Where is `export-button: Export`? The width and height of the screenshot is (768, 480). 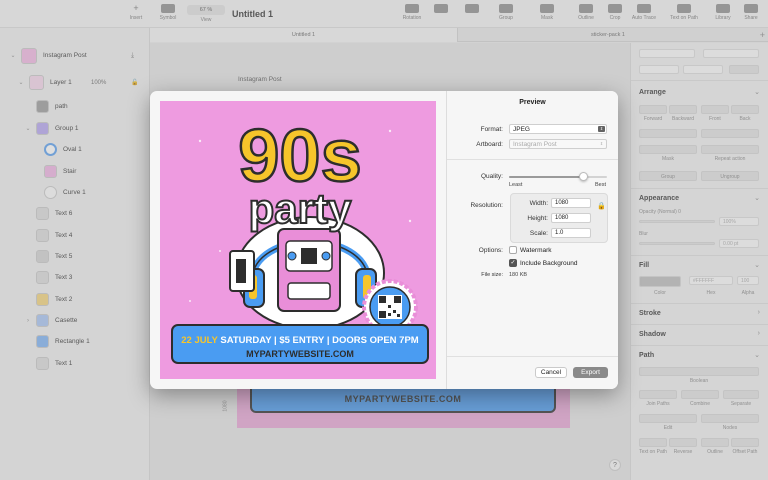
export-button: Export is located at coordinates (590, 372).